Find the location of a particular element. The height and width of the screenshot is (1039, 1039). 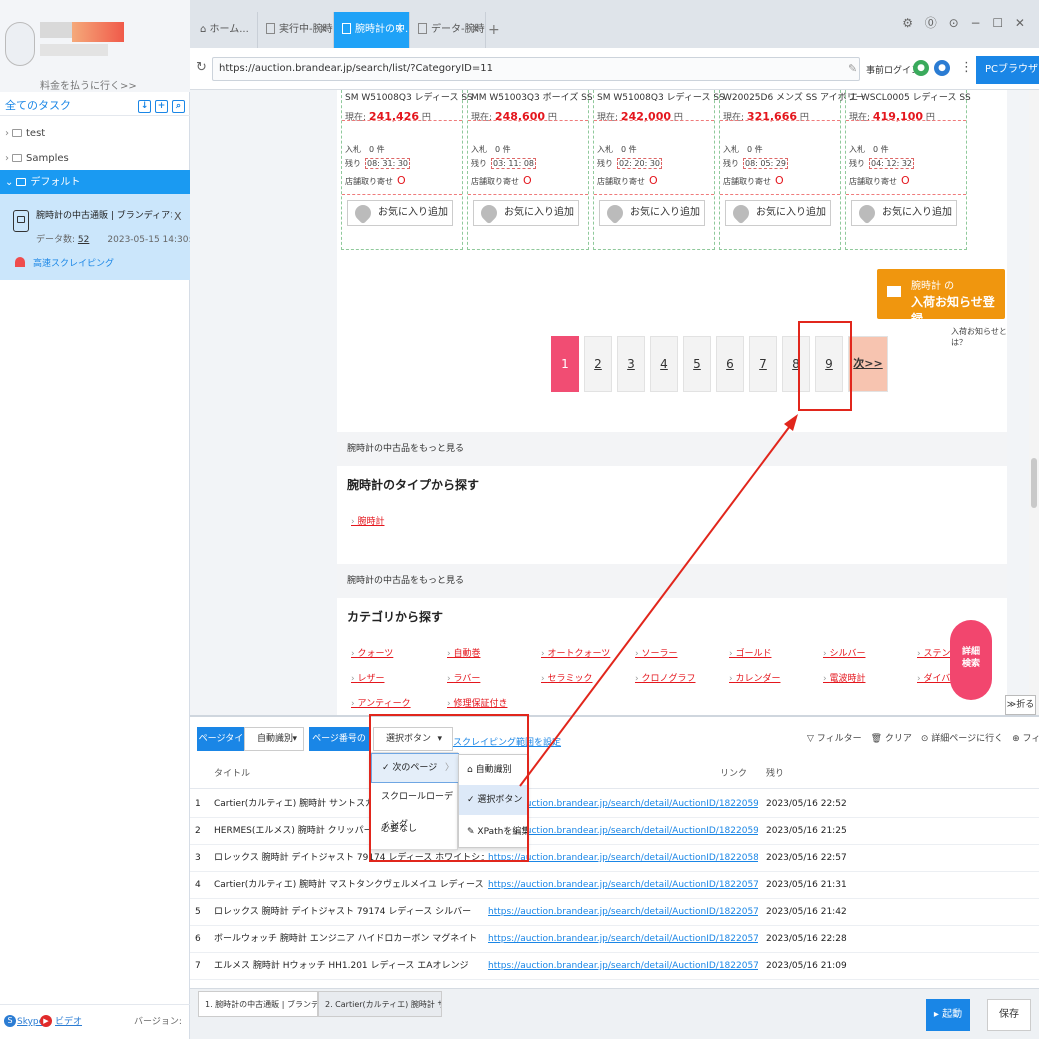

tree-item-default: ⌄ デフォルト is located at coordinates (95, 182).